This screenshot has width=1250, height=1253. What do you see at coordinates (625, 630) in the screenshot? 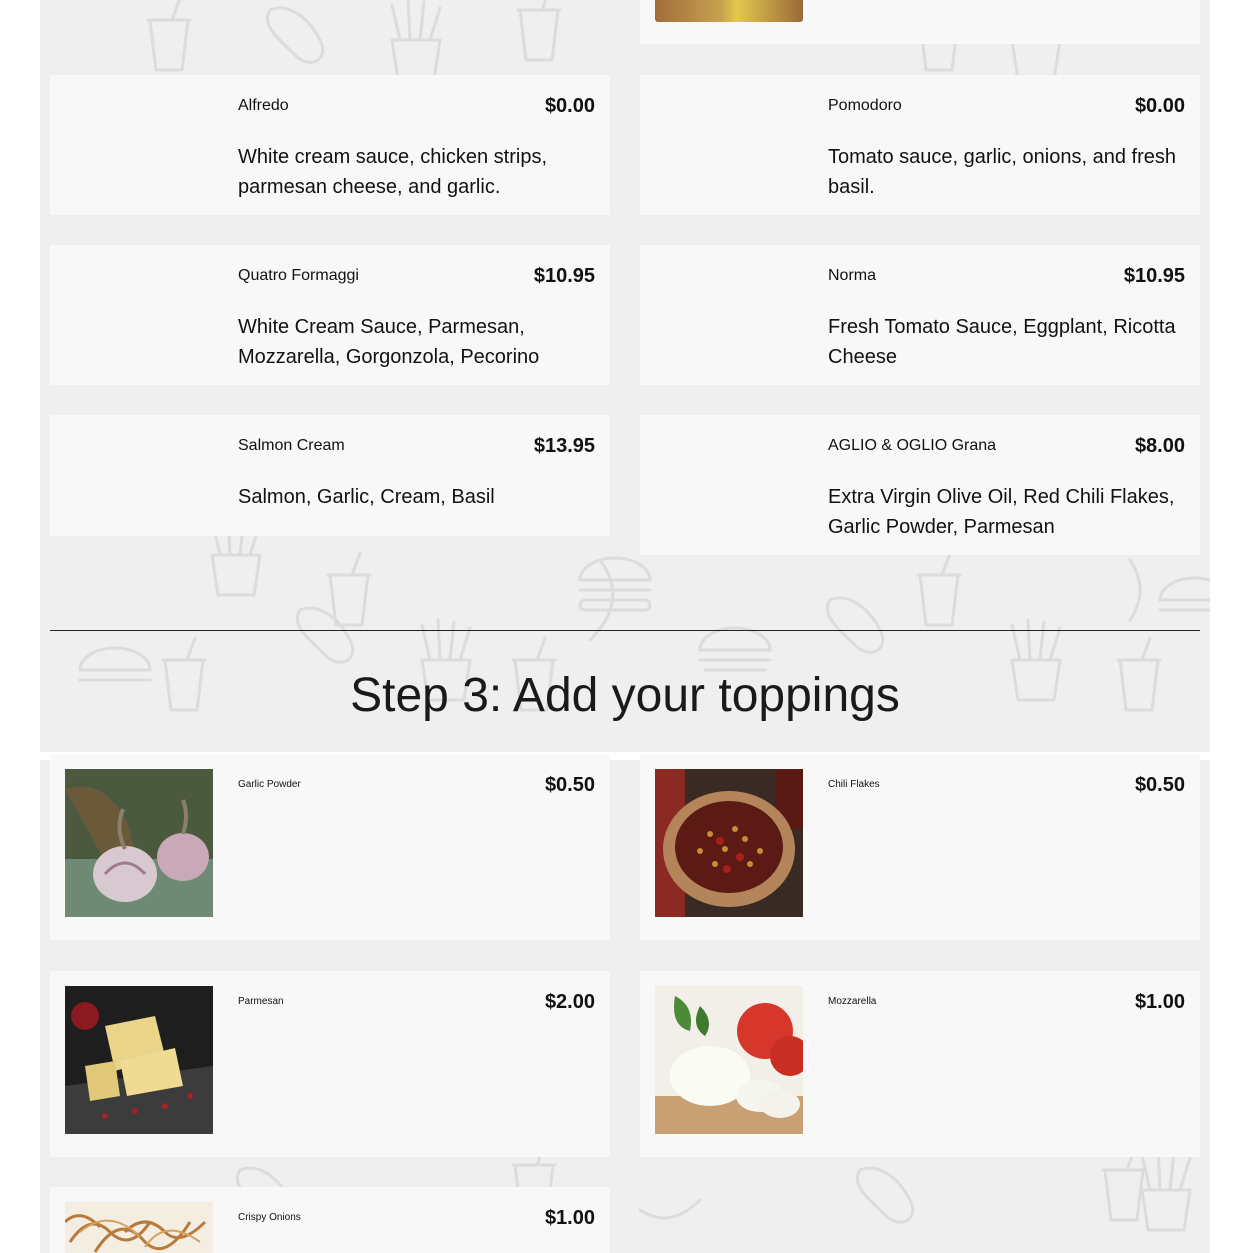
I see `section-divider` at bounding box center [625, 630].